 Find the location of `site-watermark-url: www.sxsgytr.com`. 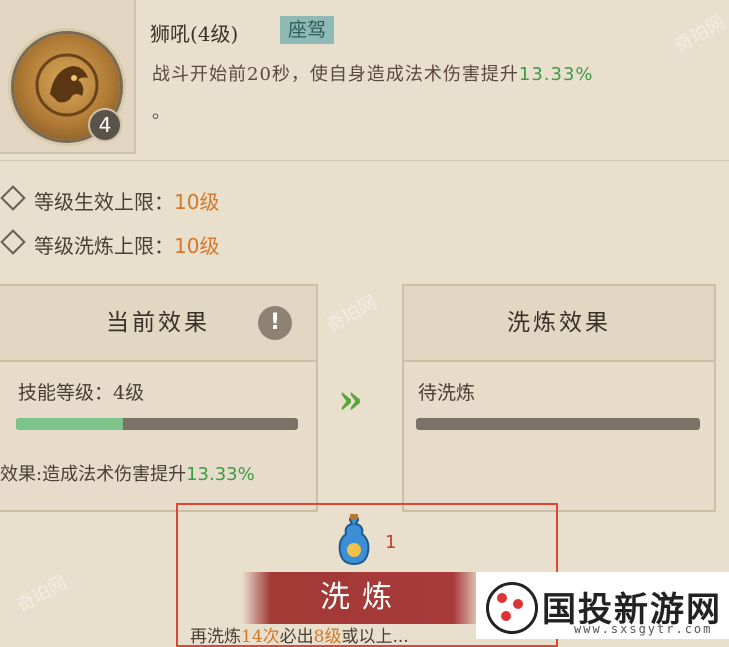

site-watermark-url: www.sxsgytr.com is located at coordinates (643, 629).